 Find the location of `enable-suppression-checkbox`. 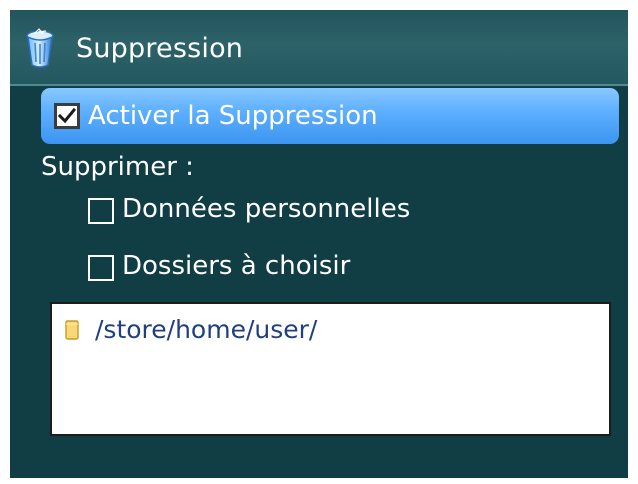

enable-suppression-checkbox is located at coordinates (67, 116).